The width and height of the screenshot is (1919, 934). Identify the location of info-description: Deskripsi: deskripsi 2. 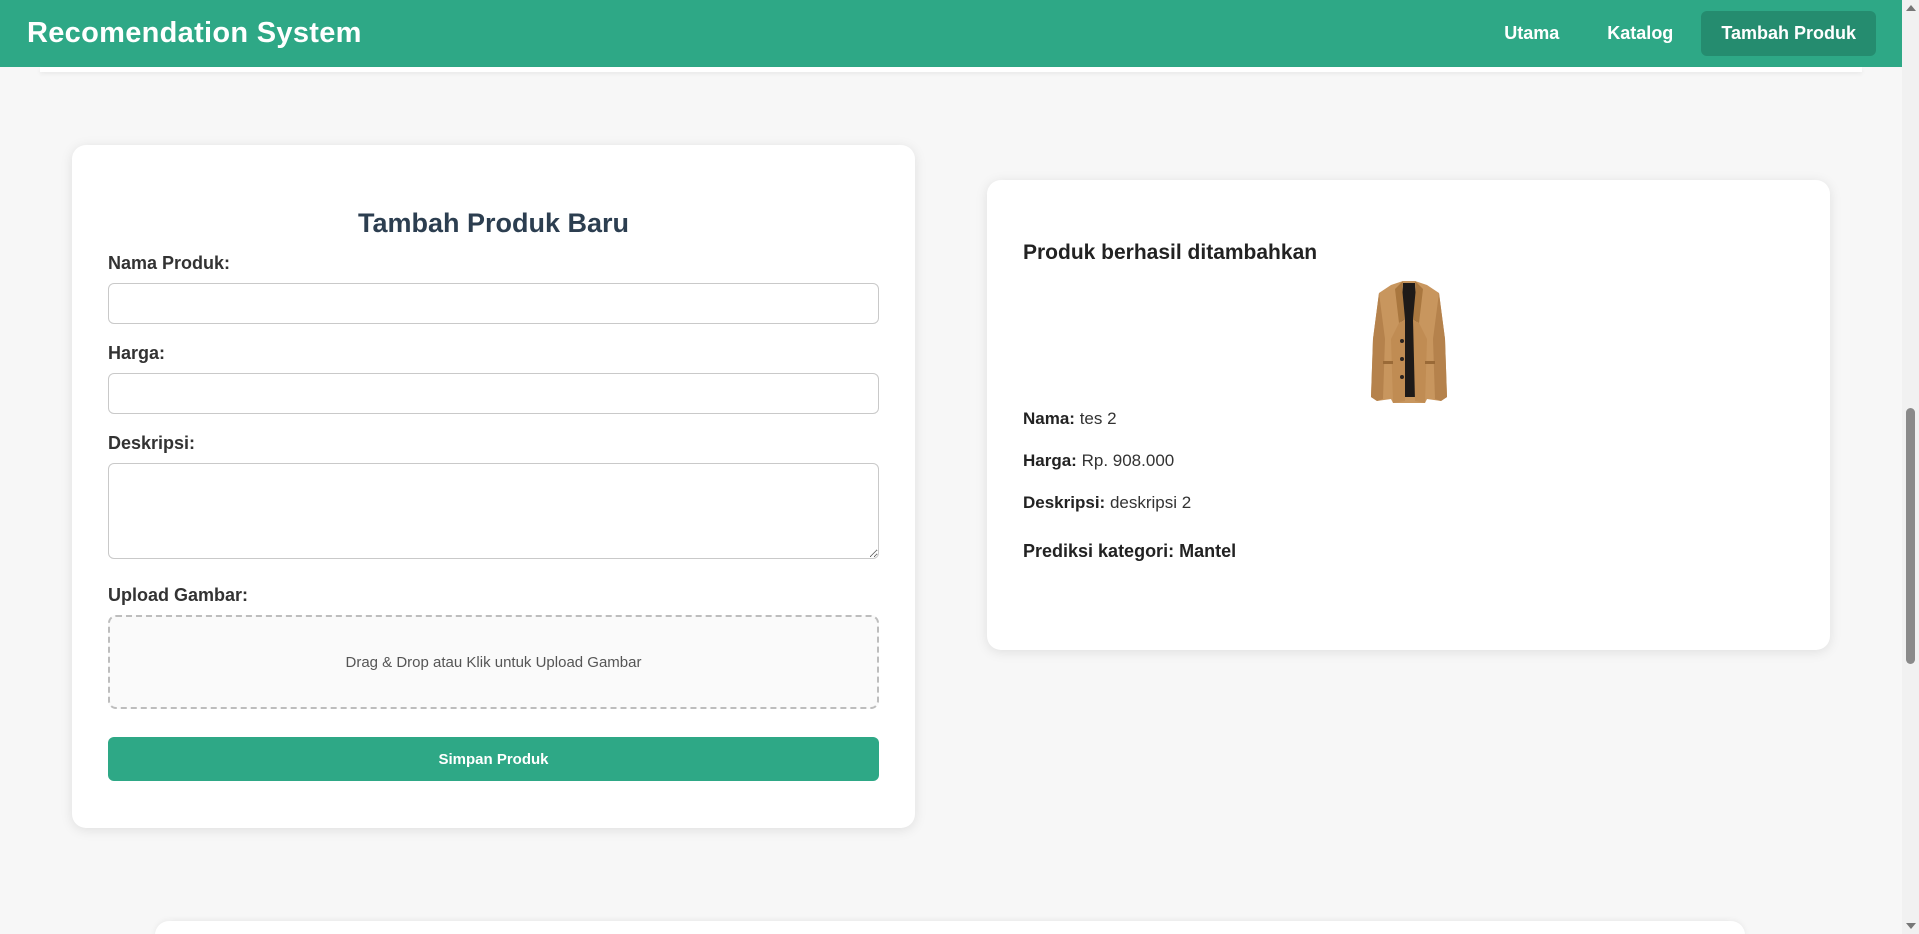
(1408, 504).